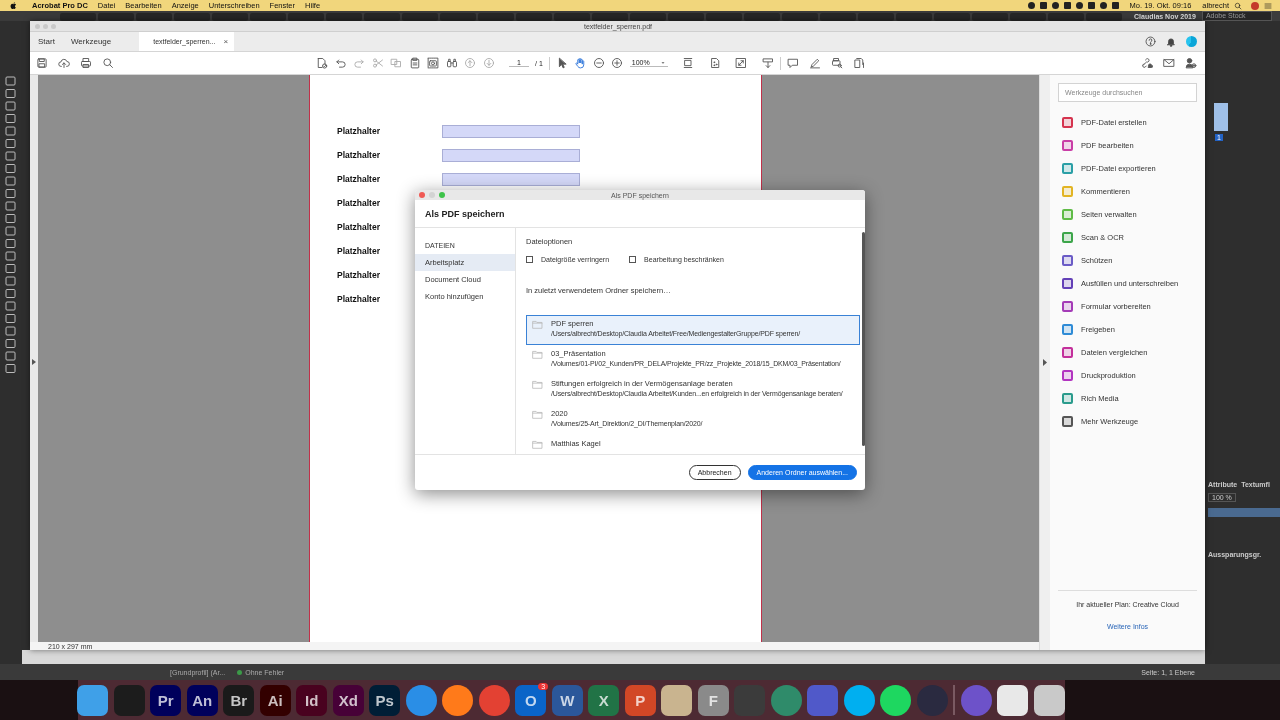 The width and height of the screenshot is (1280, 720). What do you see at coordinates (741, 63) in the screenshot?
I see `expand-icon` at bounding box center [741, 63].